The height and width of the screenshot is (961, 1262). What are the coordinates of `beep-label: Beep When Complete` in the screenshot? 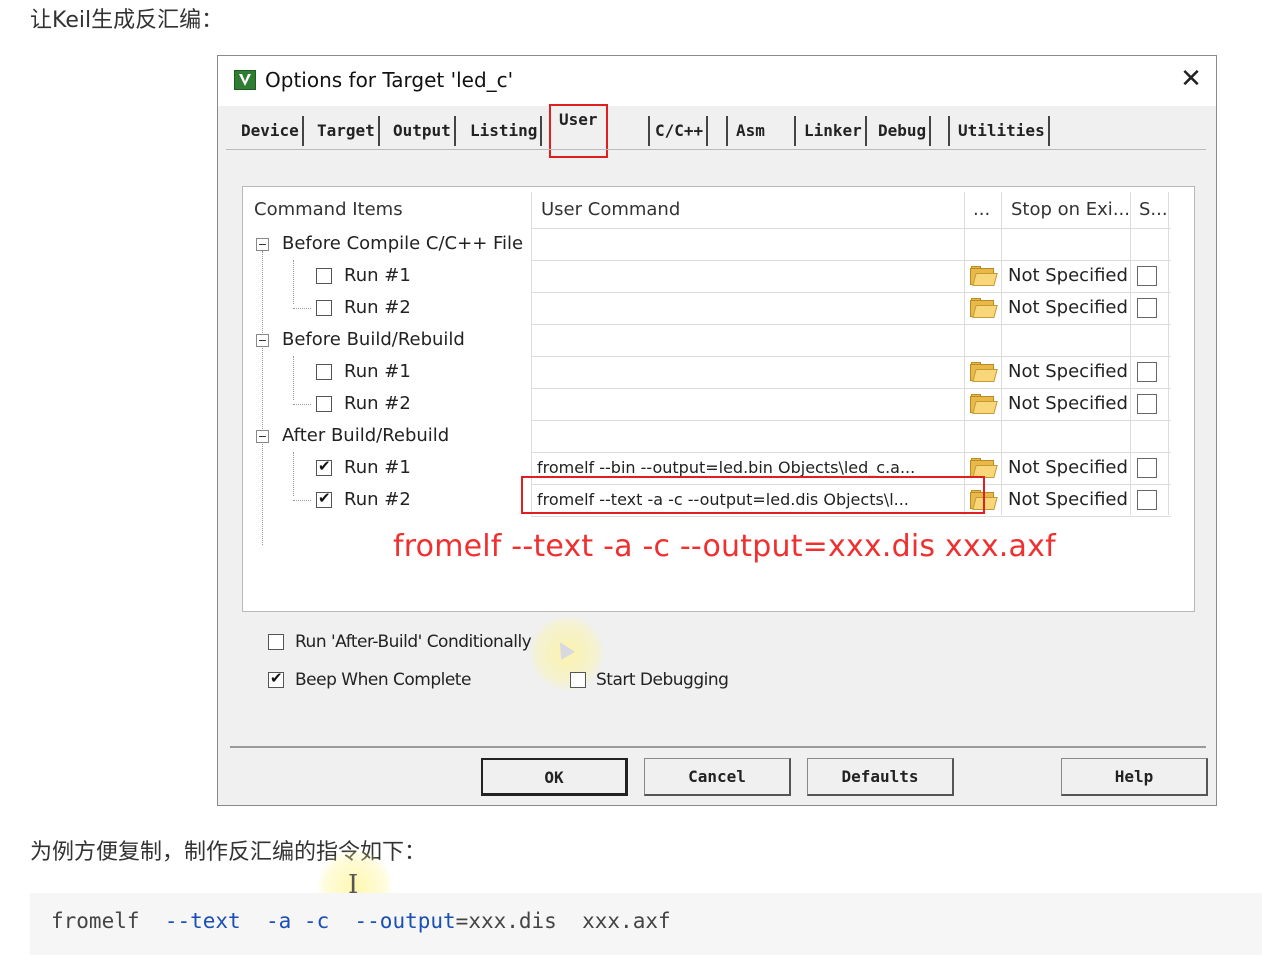 It's located at (383, 680).